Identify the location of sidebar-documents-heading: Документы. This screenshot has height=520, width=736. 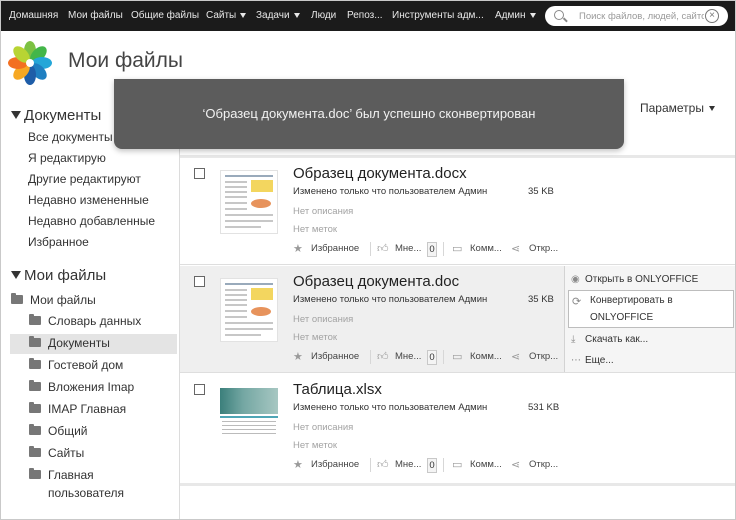
(56, 115).